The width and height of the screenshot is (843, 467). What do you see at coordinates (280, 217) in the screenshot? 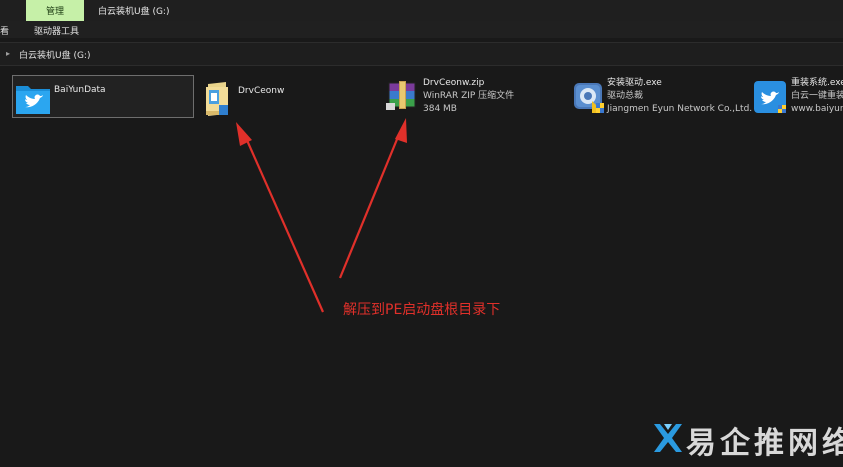
I see `arrow-to-folder` at bounding box center [280, 217].